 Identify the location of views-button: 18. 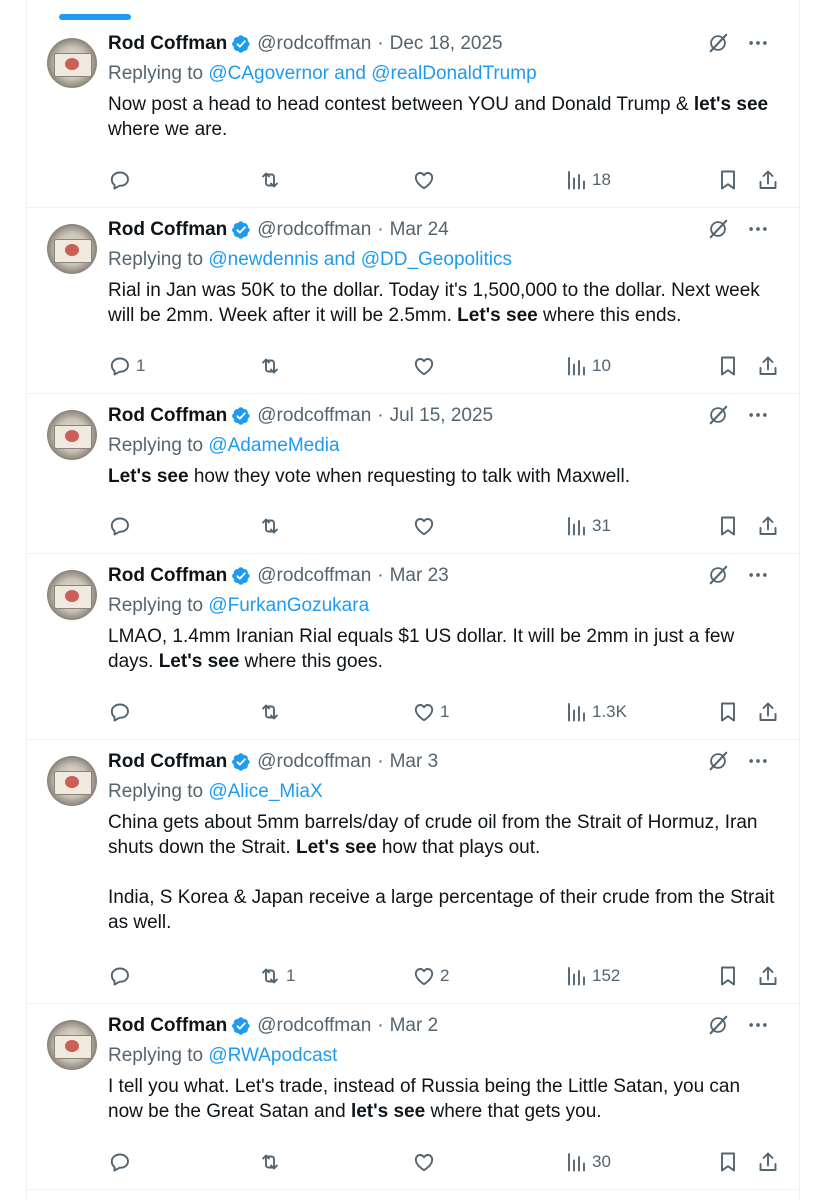
(587, 180).